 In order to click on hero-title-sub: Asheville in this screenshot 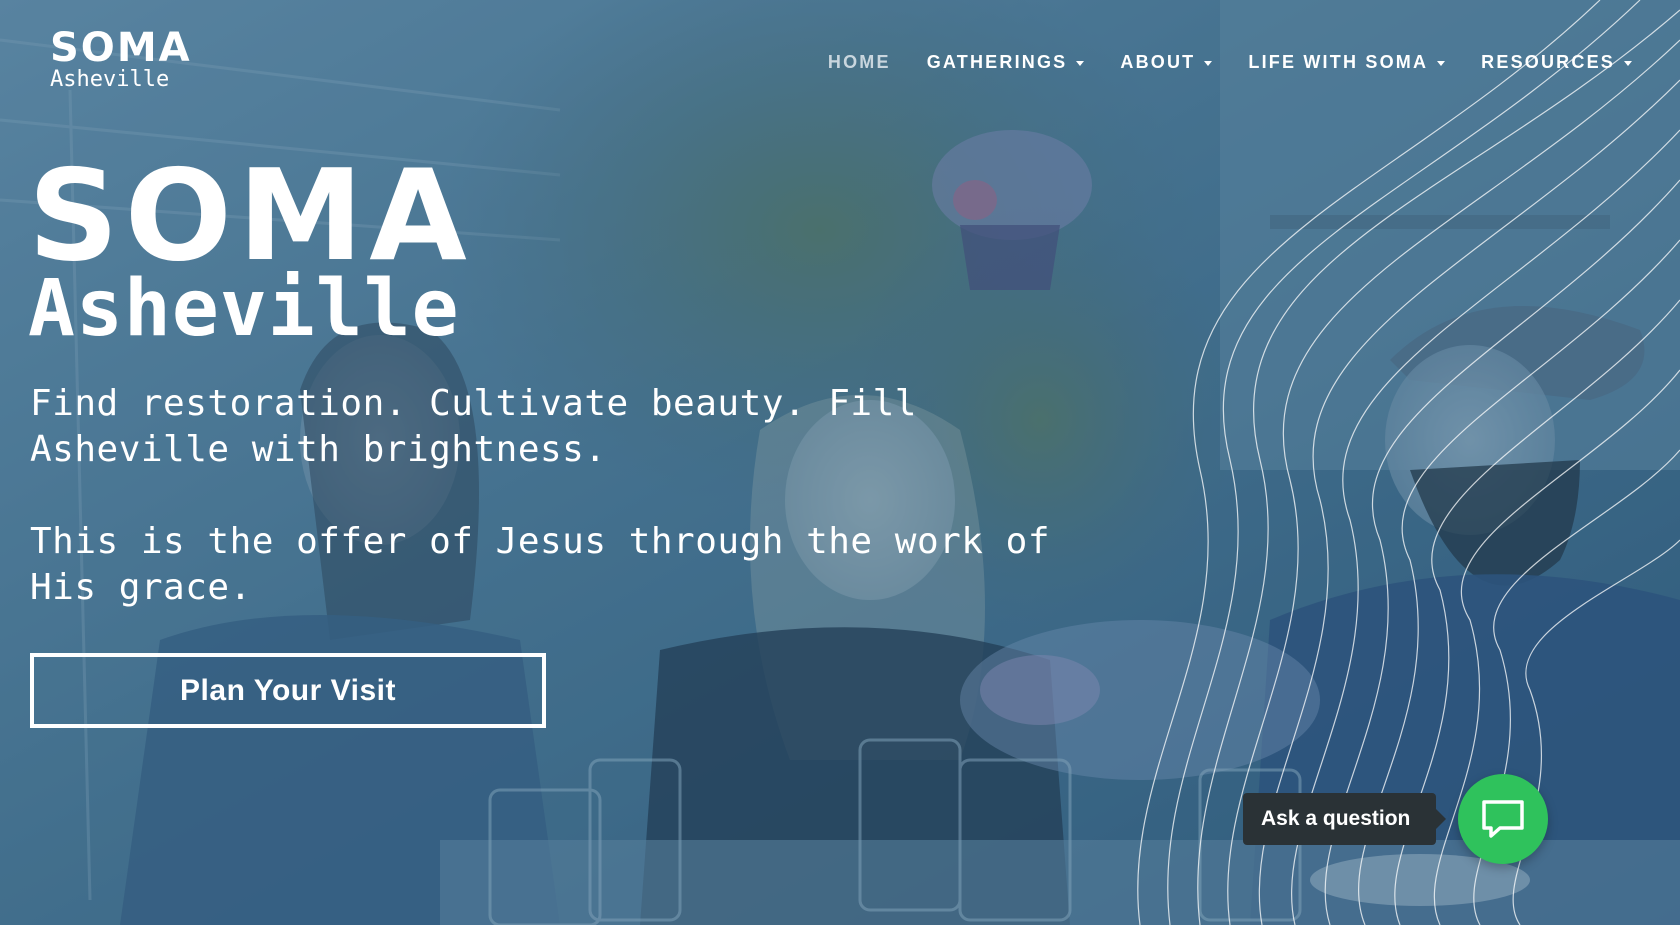, I will do `click(244, 309)`.